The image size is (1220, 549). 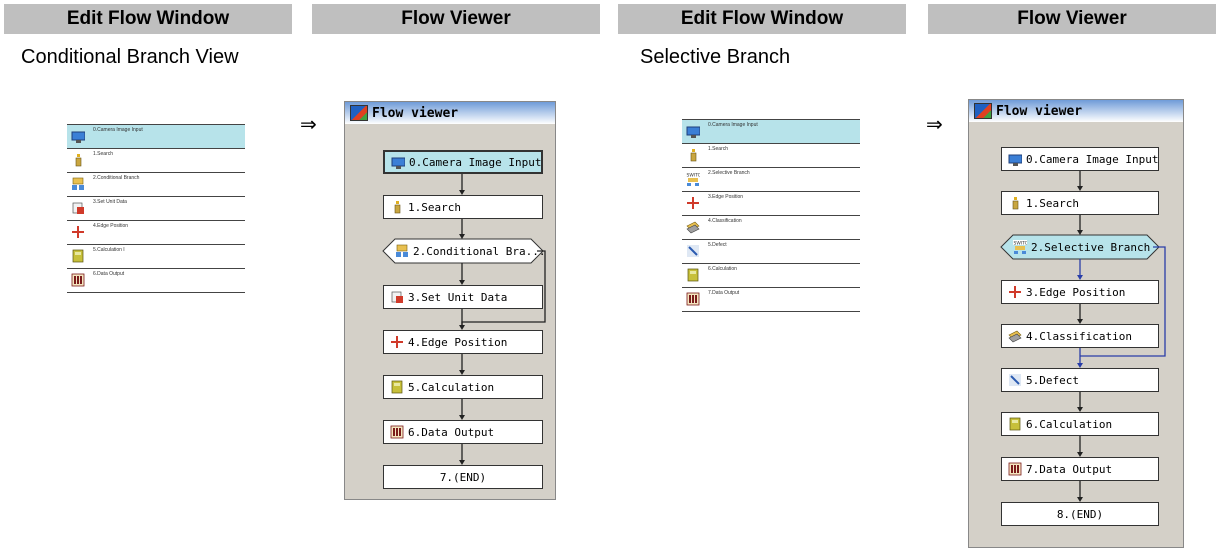 What do you see at coordinates (771, 180) in the screenshot?
I see `edit-flow-item: SWITCH 2.Selective Branch` at bounding box center [771, 180].